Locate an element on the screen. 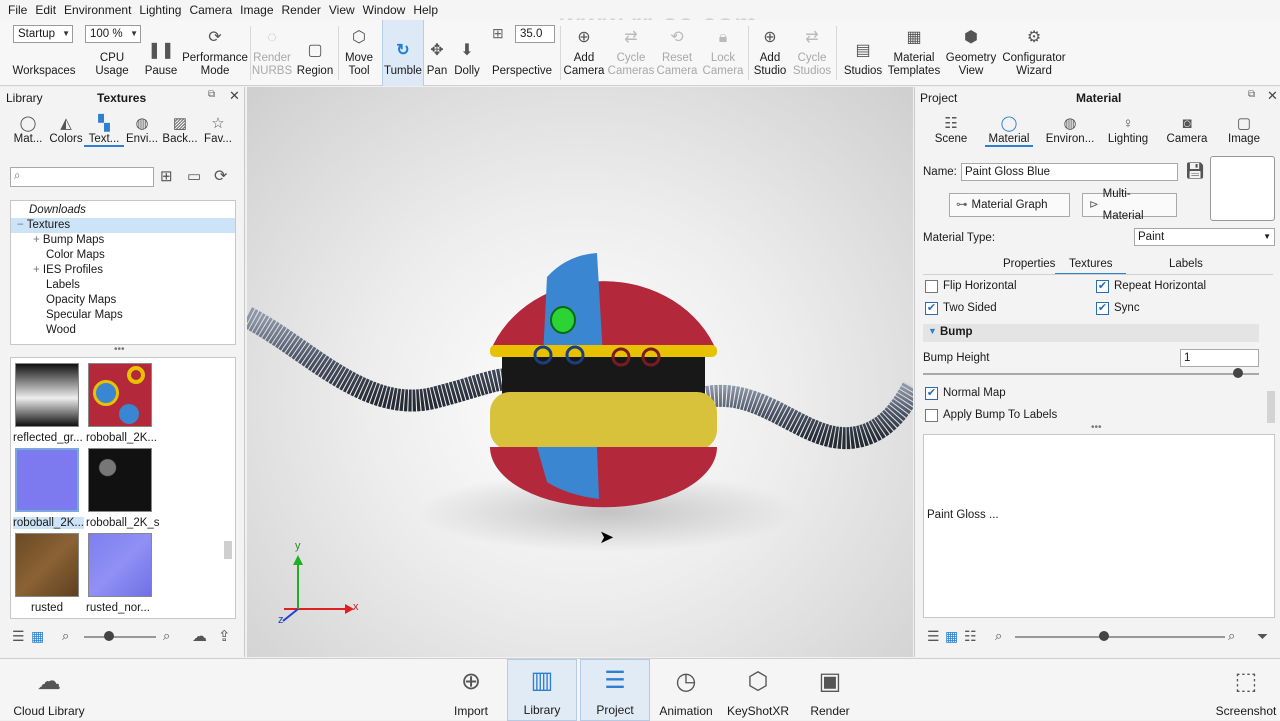  tree-item: Color Maps is located at coordinates (123, 255).